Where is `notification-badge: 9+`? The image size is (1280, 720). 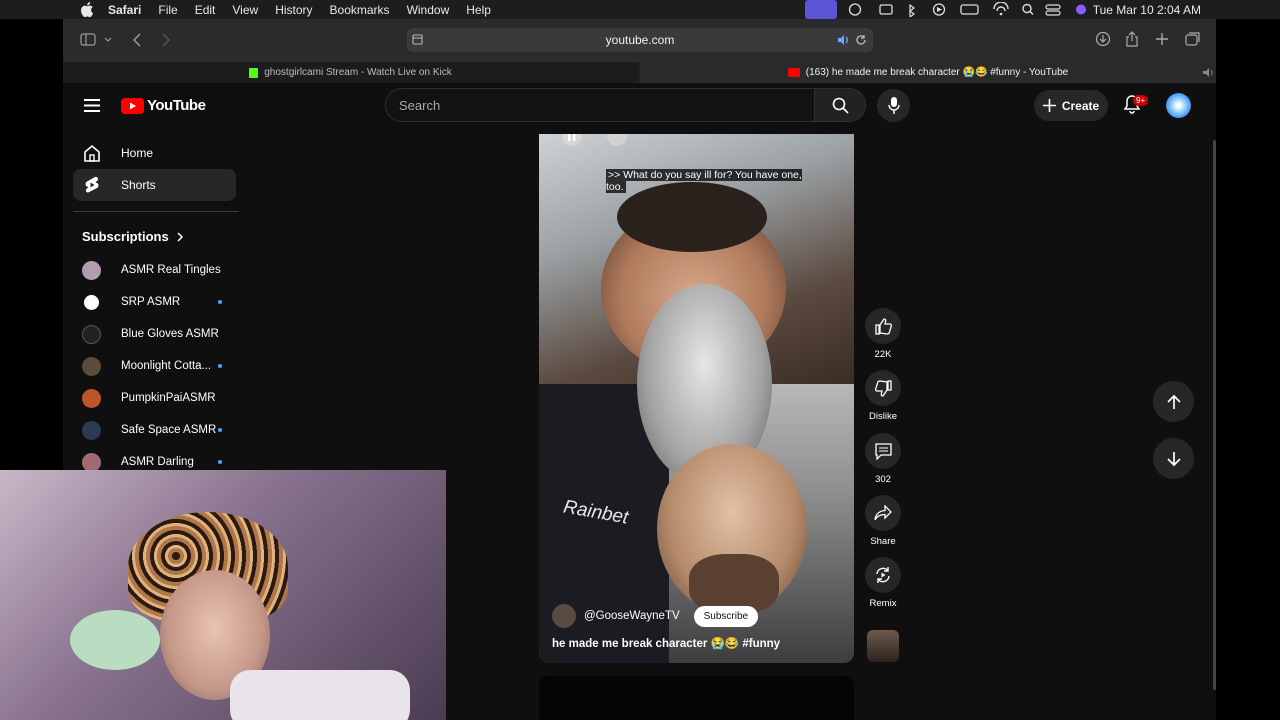
notification-badge: 9+ is located at coordinates (1141, 100).